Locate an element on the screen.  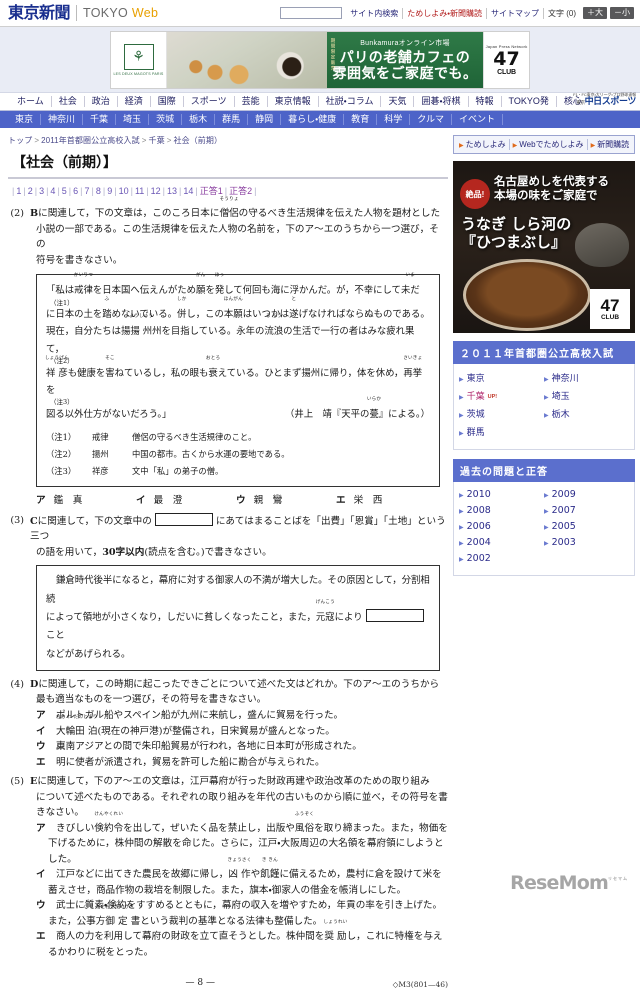
subnav-item-7: 静岡 is located at coordinates (265, 119).